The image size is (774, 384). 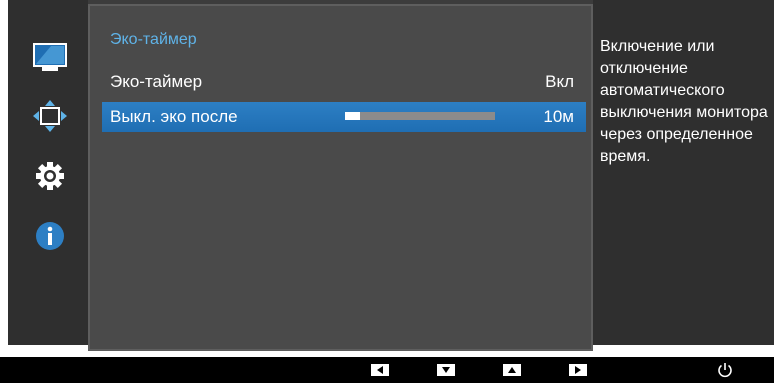 I want to click on down-arrow-icon, so click(x=446, y=370).